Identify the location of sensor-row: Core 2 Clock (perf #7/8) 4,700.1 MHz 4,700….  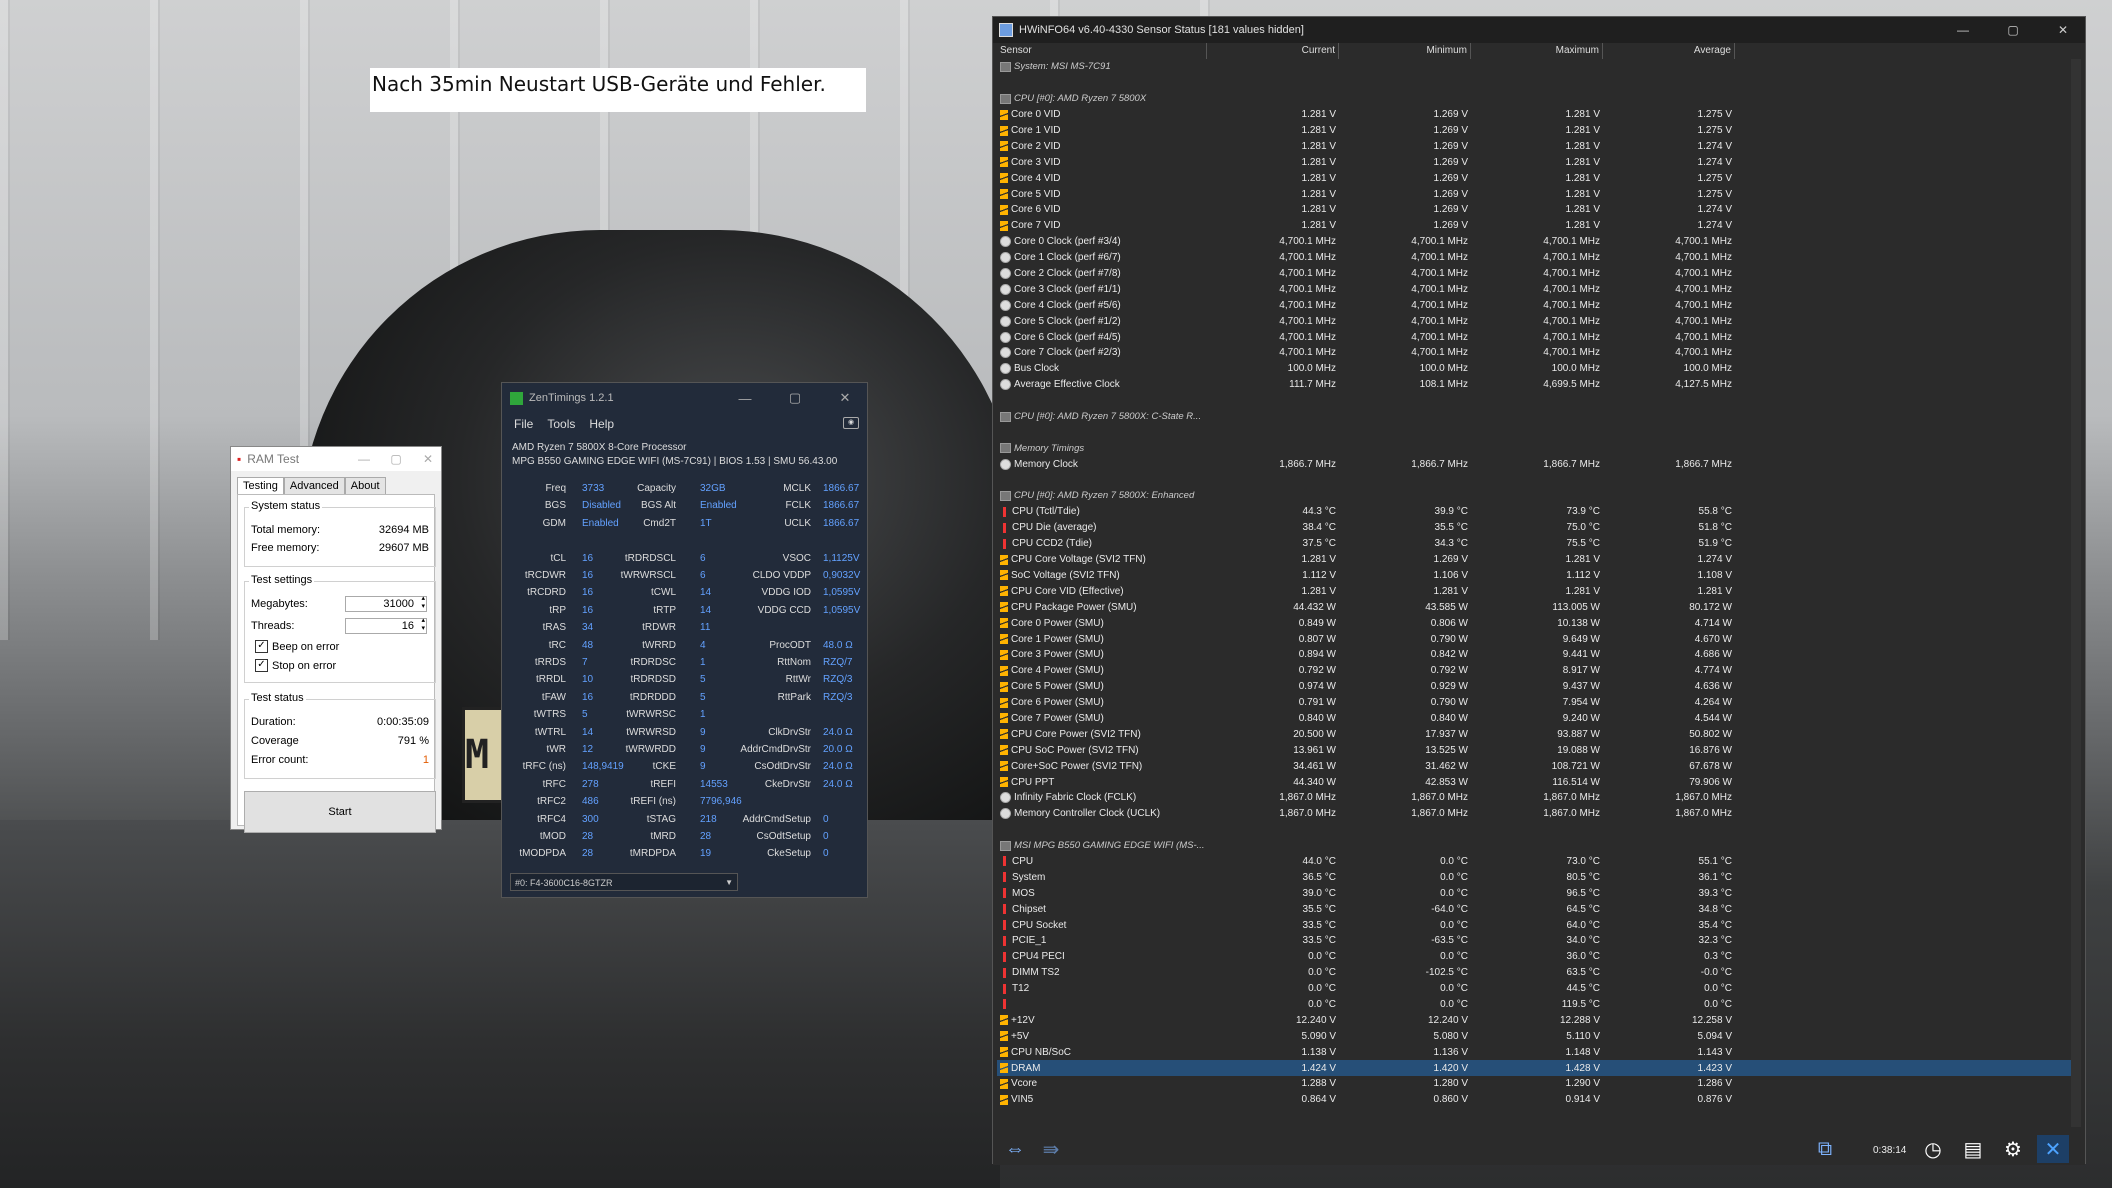
(1537, 274).